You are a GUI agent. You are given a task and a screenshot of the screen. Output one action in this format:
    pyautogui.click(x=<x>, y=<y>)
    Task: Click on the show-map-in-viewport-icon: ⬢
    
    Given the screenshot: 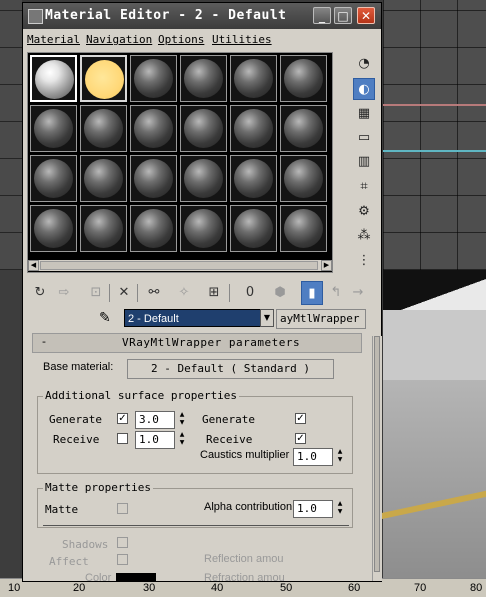 What is the action you would take?
    pyautogui.click(x=280, y=293)
    